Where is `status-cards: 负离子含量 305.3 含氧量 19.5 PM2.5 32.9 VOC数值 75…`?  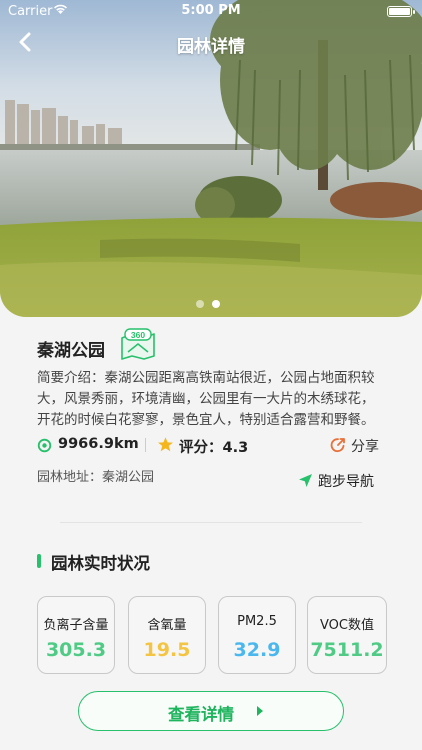
status-cards: 负离子含量 305.3 含氧量 19.5 PM2.5 32.9 VOC数值 75… is located at coordinates (212, 635).